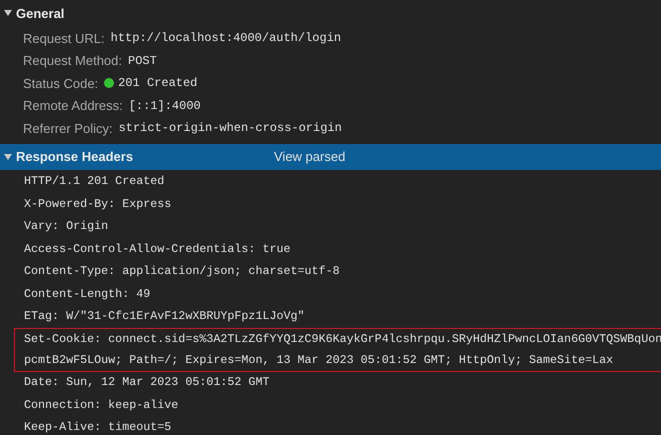  I want to click on header-line: Access-Control-Allow-Credentials: true, so click(157, 249).